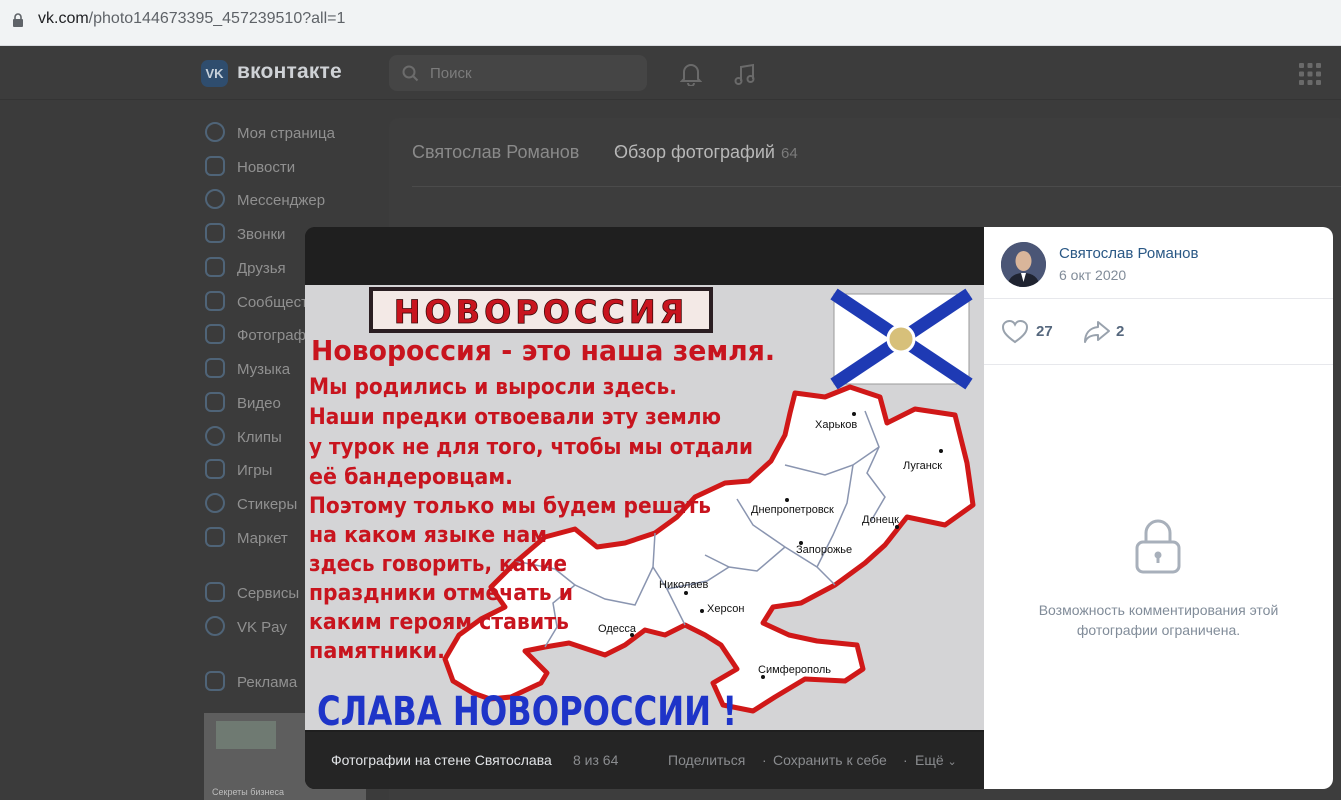  What do you see at coordinates (215, 592) in the screenshot?
I see `services-icon` at bounding box center [215, 592].